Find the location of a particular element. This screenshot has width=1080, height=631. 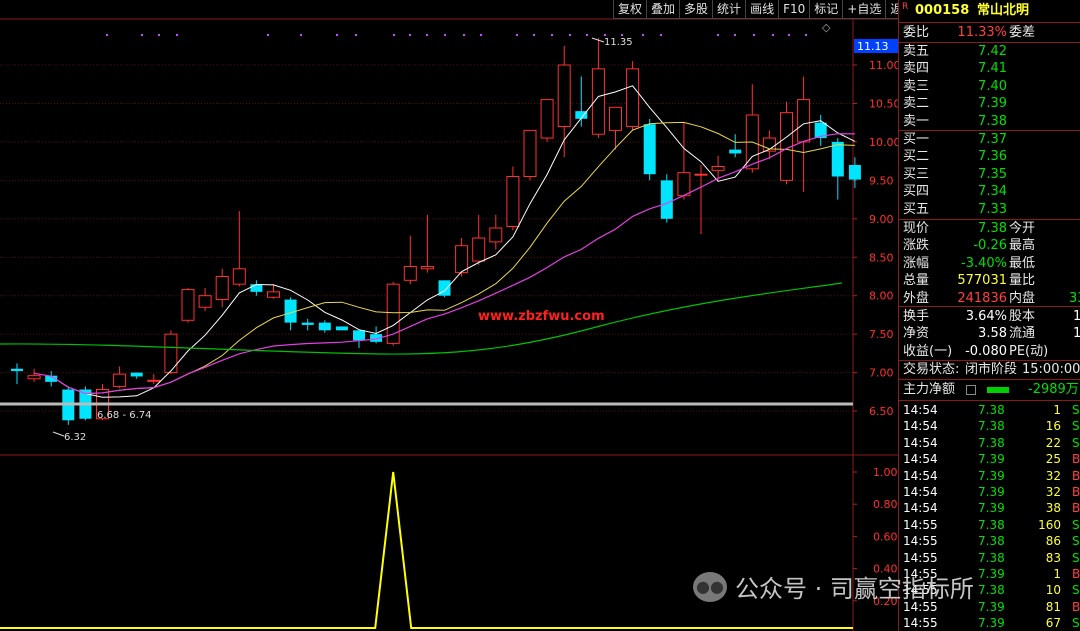

stat-row: 外盘 241836内盘 33 is located at coordinates (989, 298).